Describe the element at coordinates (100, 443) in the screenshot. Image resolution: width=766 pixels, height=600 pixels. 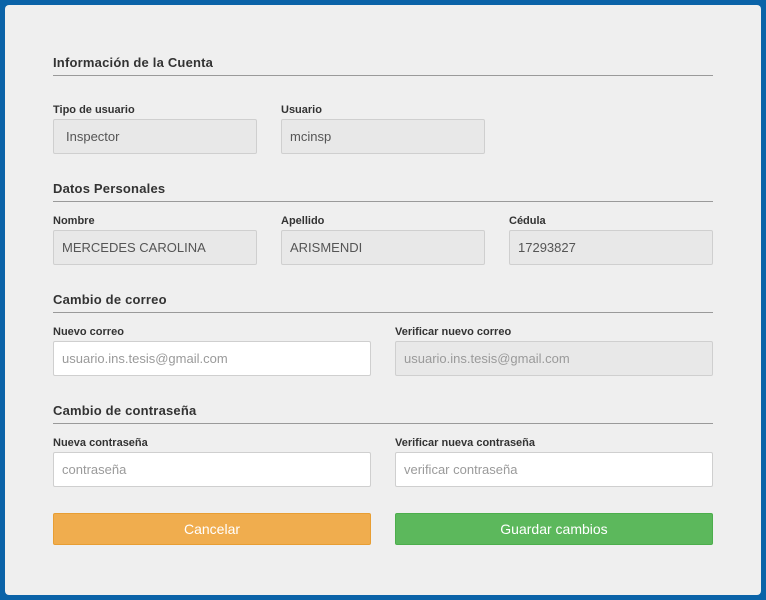
I see `new-password-label: Nueva contraseña` at that location.